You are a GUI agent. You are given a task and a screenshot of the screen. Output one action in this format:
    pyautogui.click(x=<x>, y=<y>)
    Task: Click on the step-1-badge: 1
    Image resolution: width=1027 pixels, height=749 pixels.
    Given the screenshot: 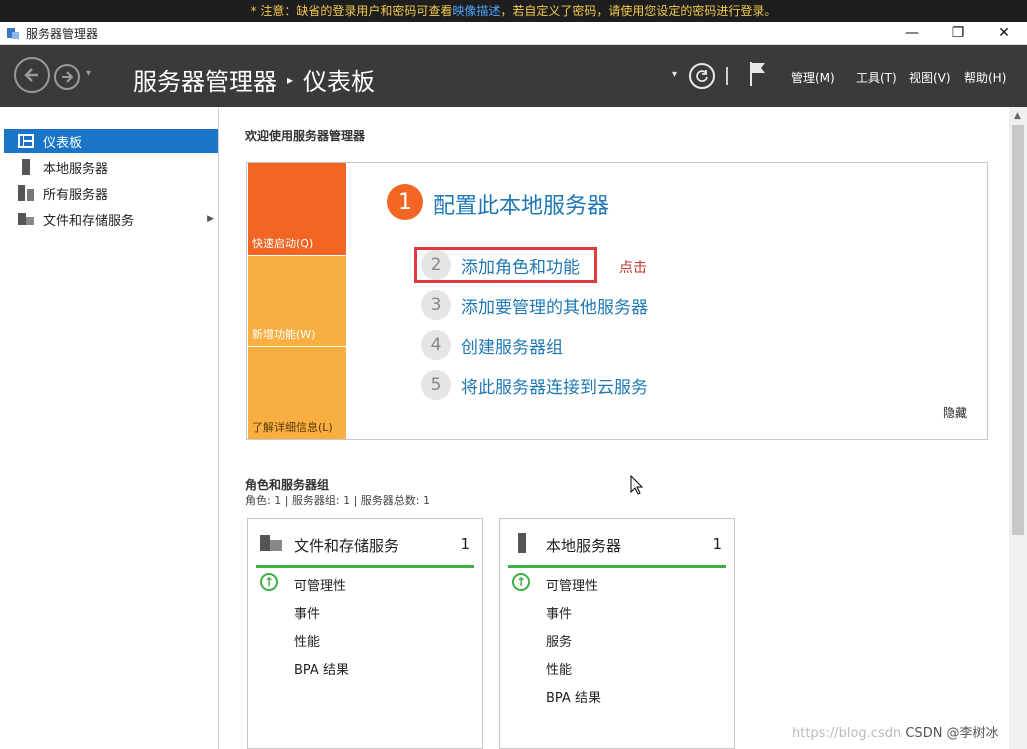 What is the action you would take?
    pyautogui.click(x=405, y=202)
    